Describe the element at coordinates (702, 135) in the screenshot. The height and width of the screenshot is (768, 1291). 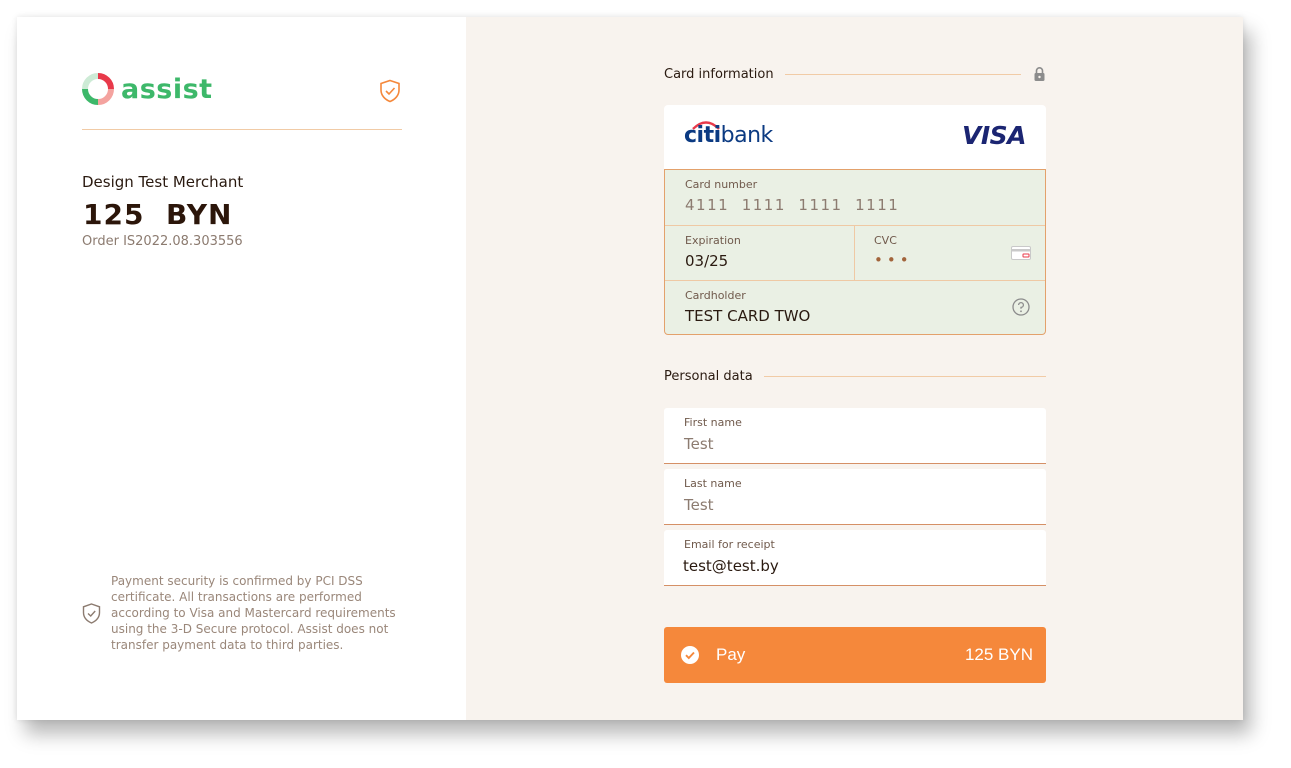
I see `bank-logo-part1: citi` at that location.